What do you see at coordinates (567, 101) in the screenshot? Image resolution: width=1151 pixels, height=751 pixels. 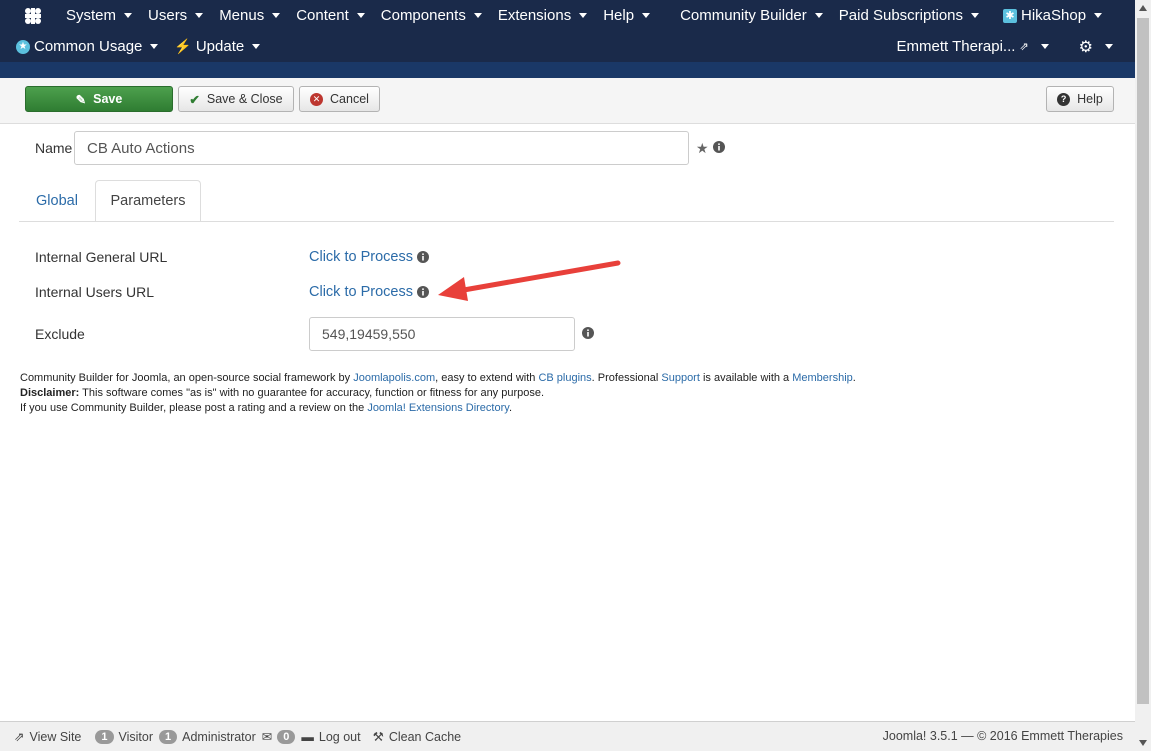 I see `toolbar: ✎ Save ✔ Save & Close ✕ Cancel ? Help` at bounding box center [567, 101].